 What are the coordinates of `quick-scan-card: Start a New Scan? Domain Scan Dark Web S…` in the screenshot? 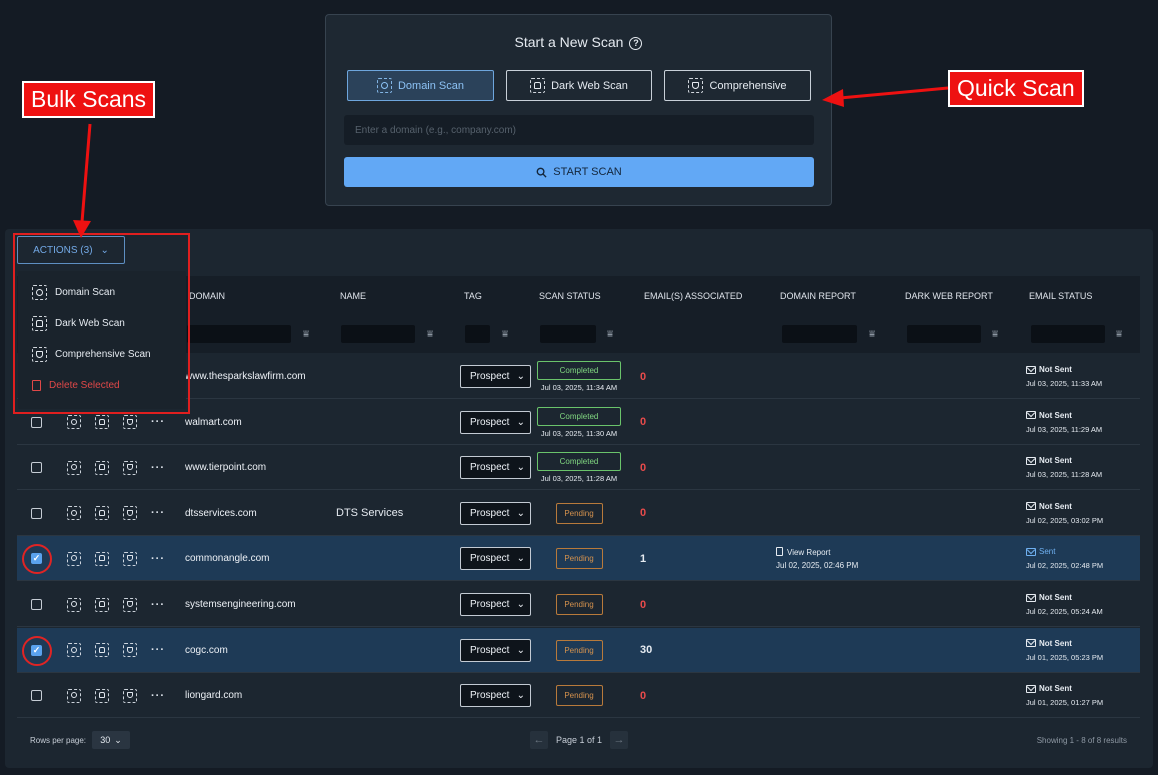 It's located at (578, 110).